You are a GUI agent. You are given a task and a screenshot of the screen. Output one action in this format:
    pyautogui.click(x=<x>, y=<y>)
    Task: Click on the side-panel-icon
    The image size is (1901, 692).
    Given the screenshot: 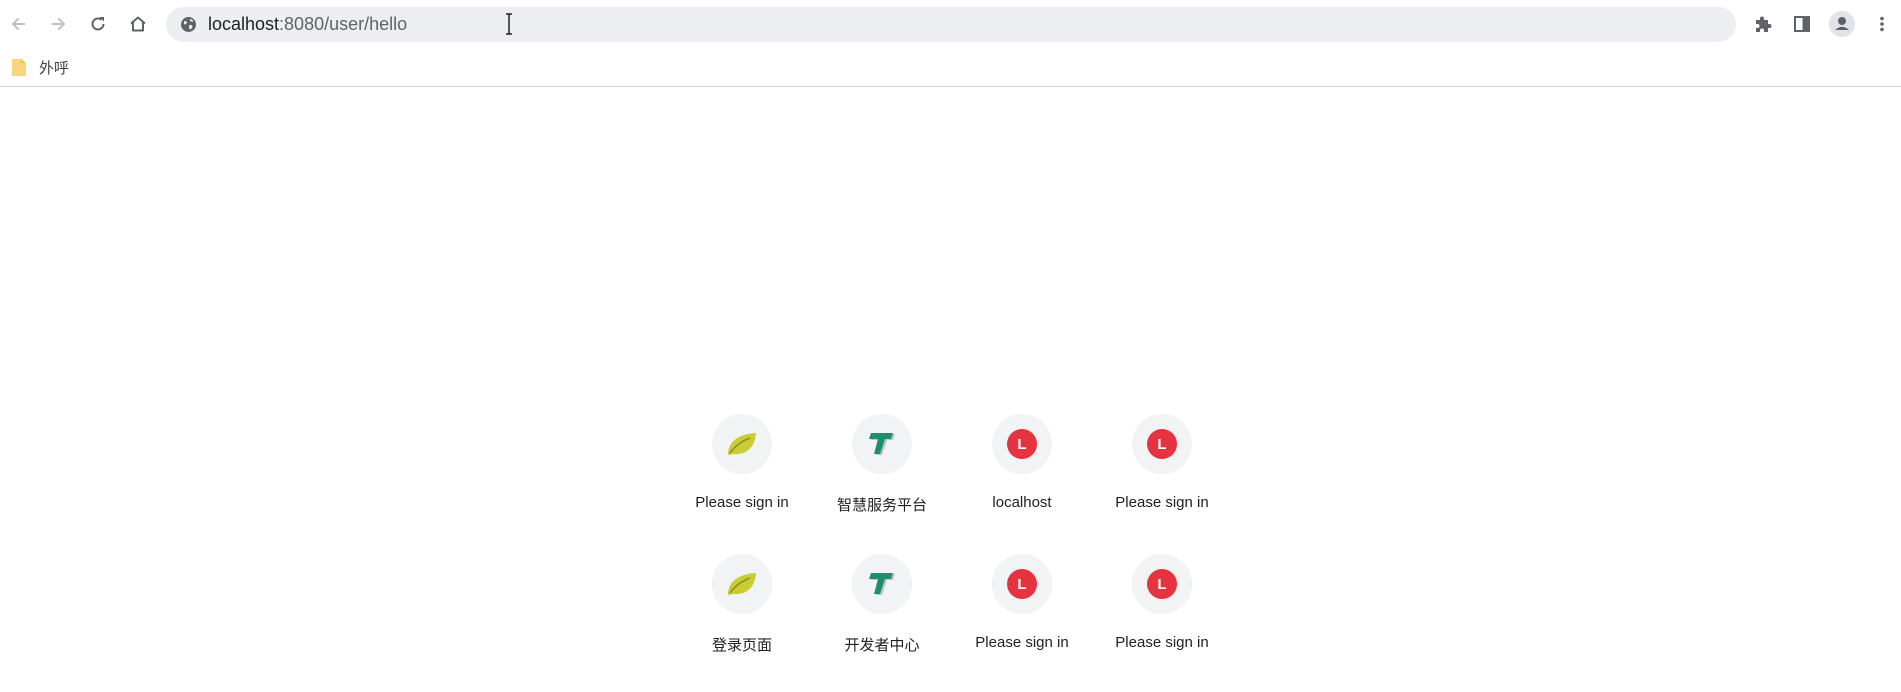 What is the action you would take?
    pyautogui.click(x=1802, y=24)
    